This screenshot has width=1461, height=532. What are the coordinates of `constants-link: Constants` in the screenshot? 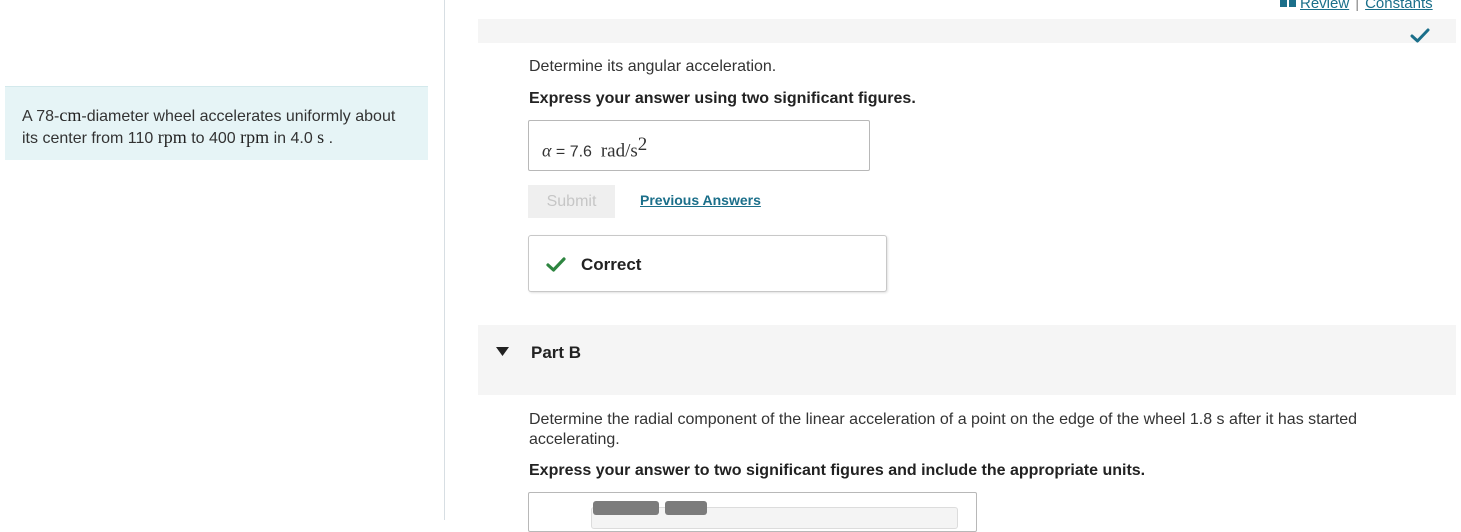 It's located at (1399, 6).